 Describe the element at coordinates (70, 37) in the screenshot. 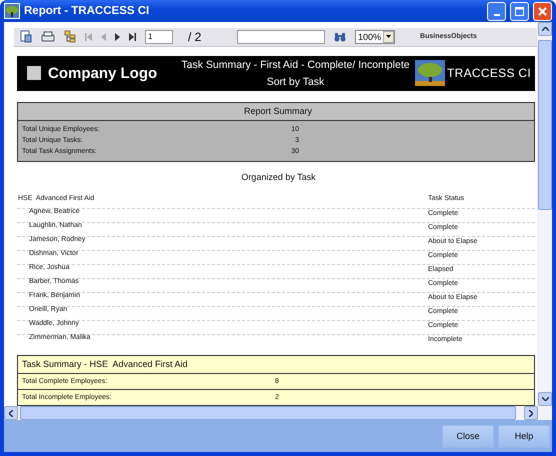

I see `tree-icon` at that location.